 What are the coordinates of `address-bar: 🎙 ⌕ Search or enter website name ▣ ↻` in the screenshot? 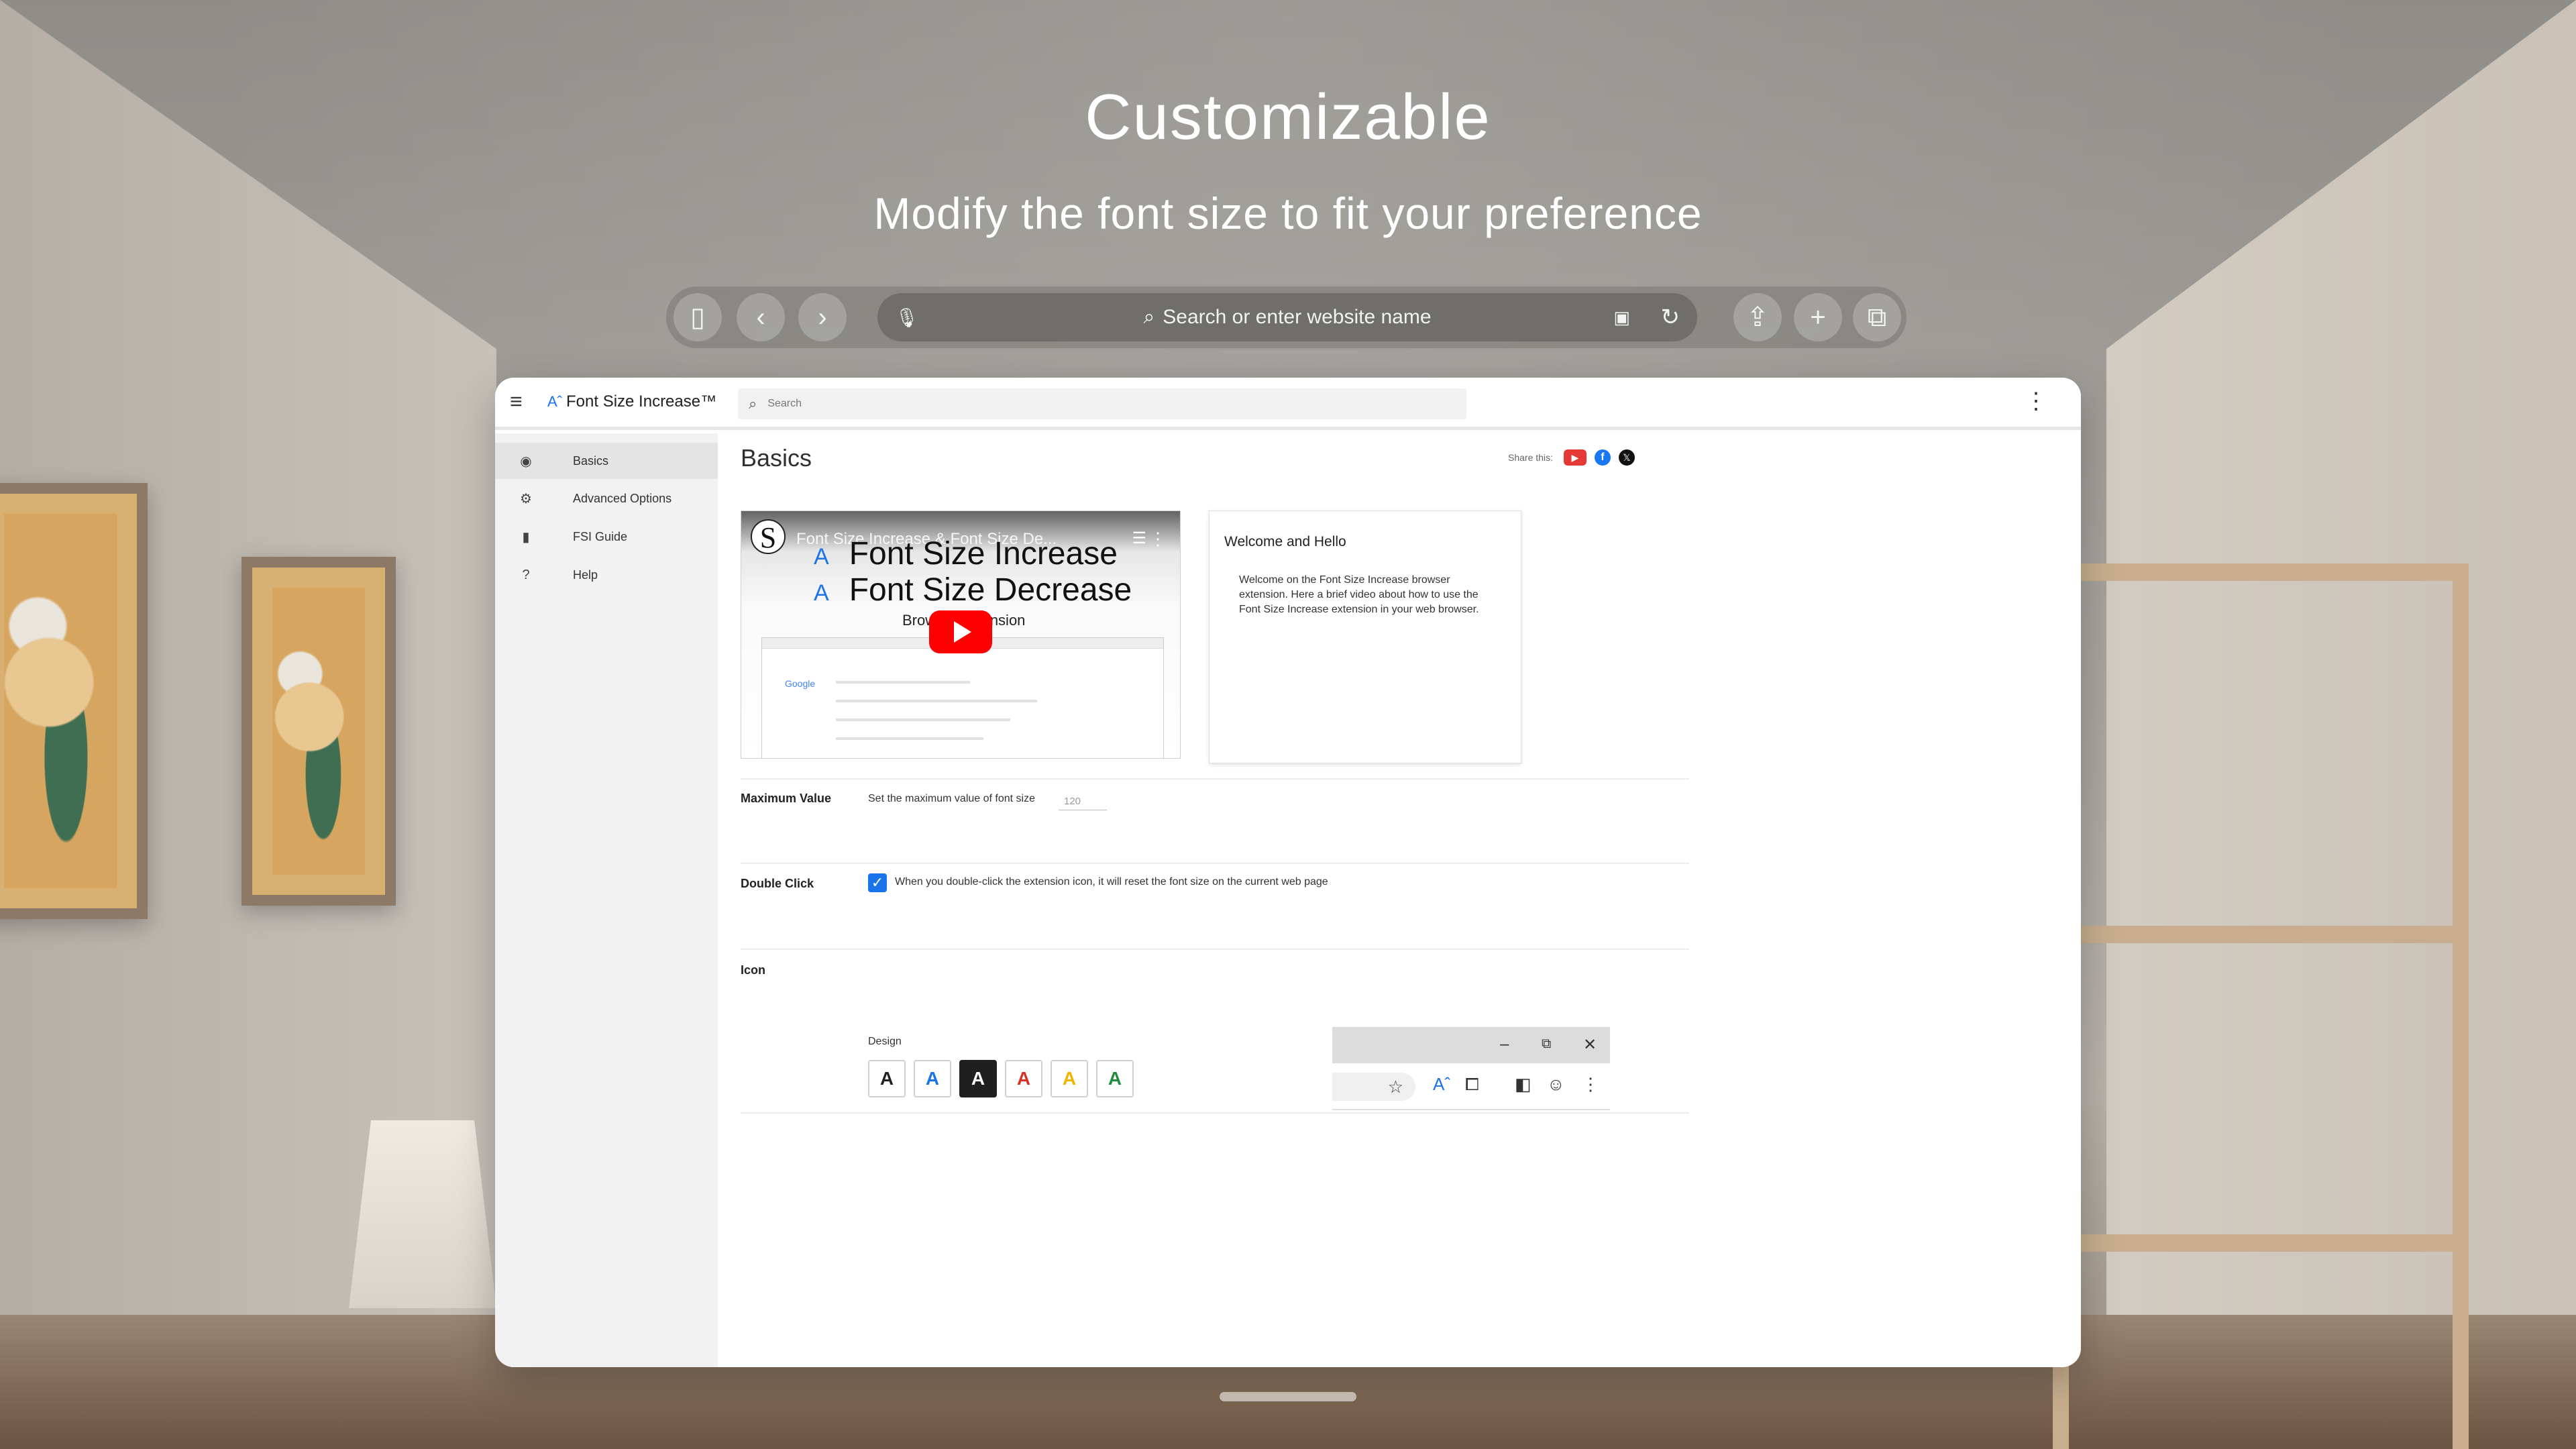 It's located at (1287, 317).